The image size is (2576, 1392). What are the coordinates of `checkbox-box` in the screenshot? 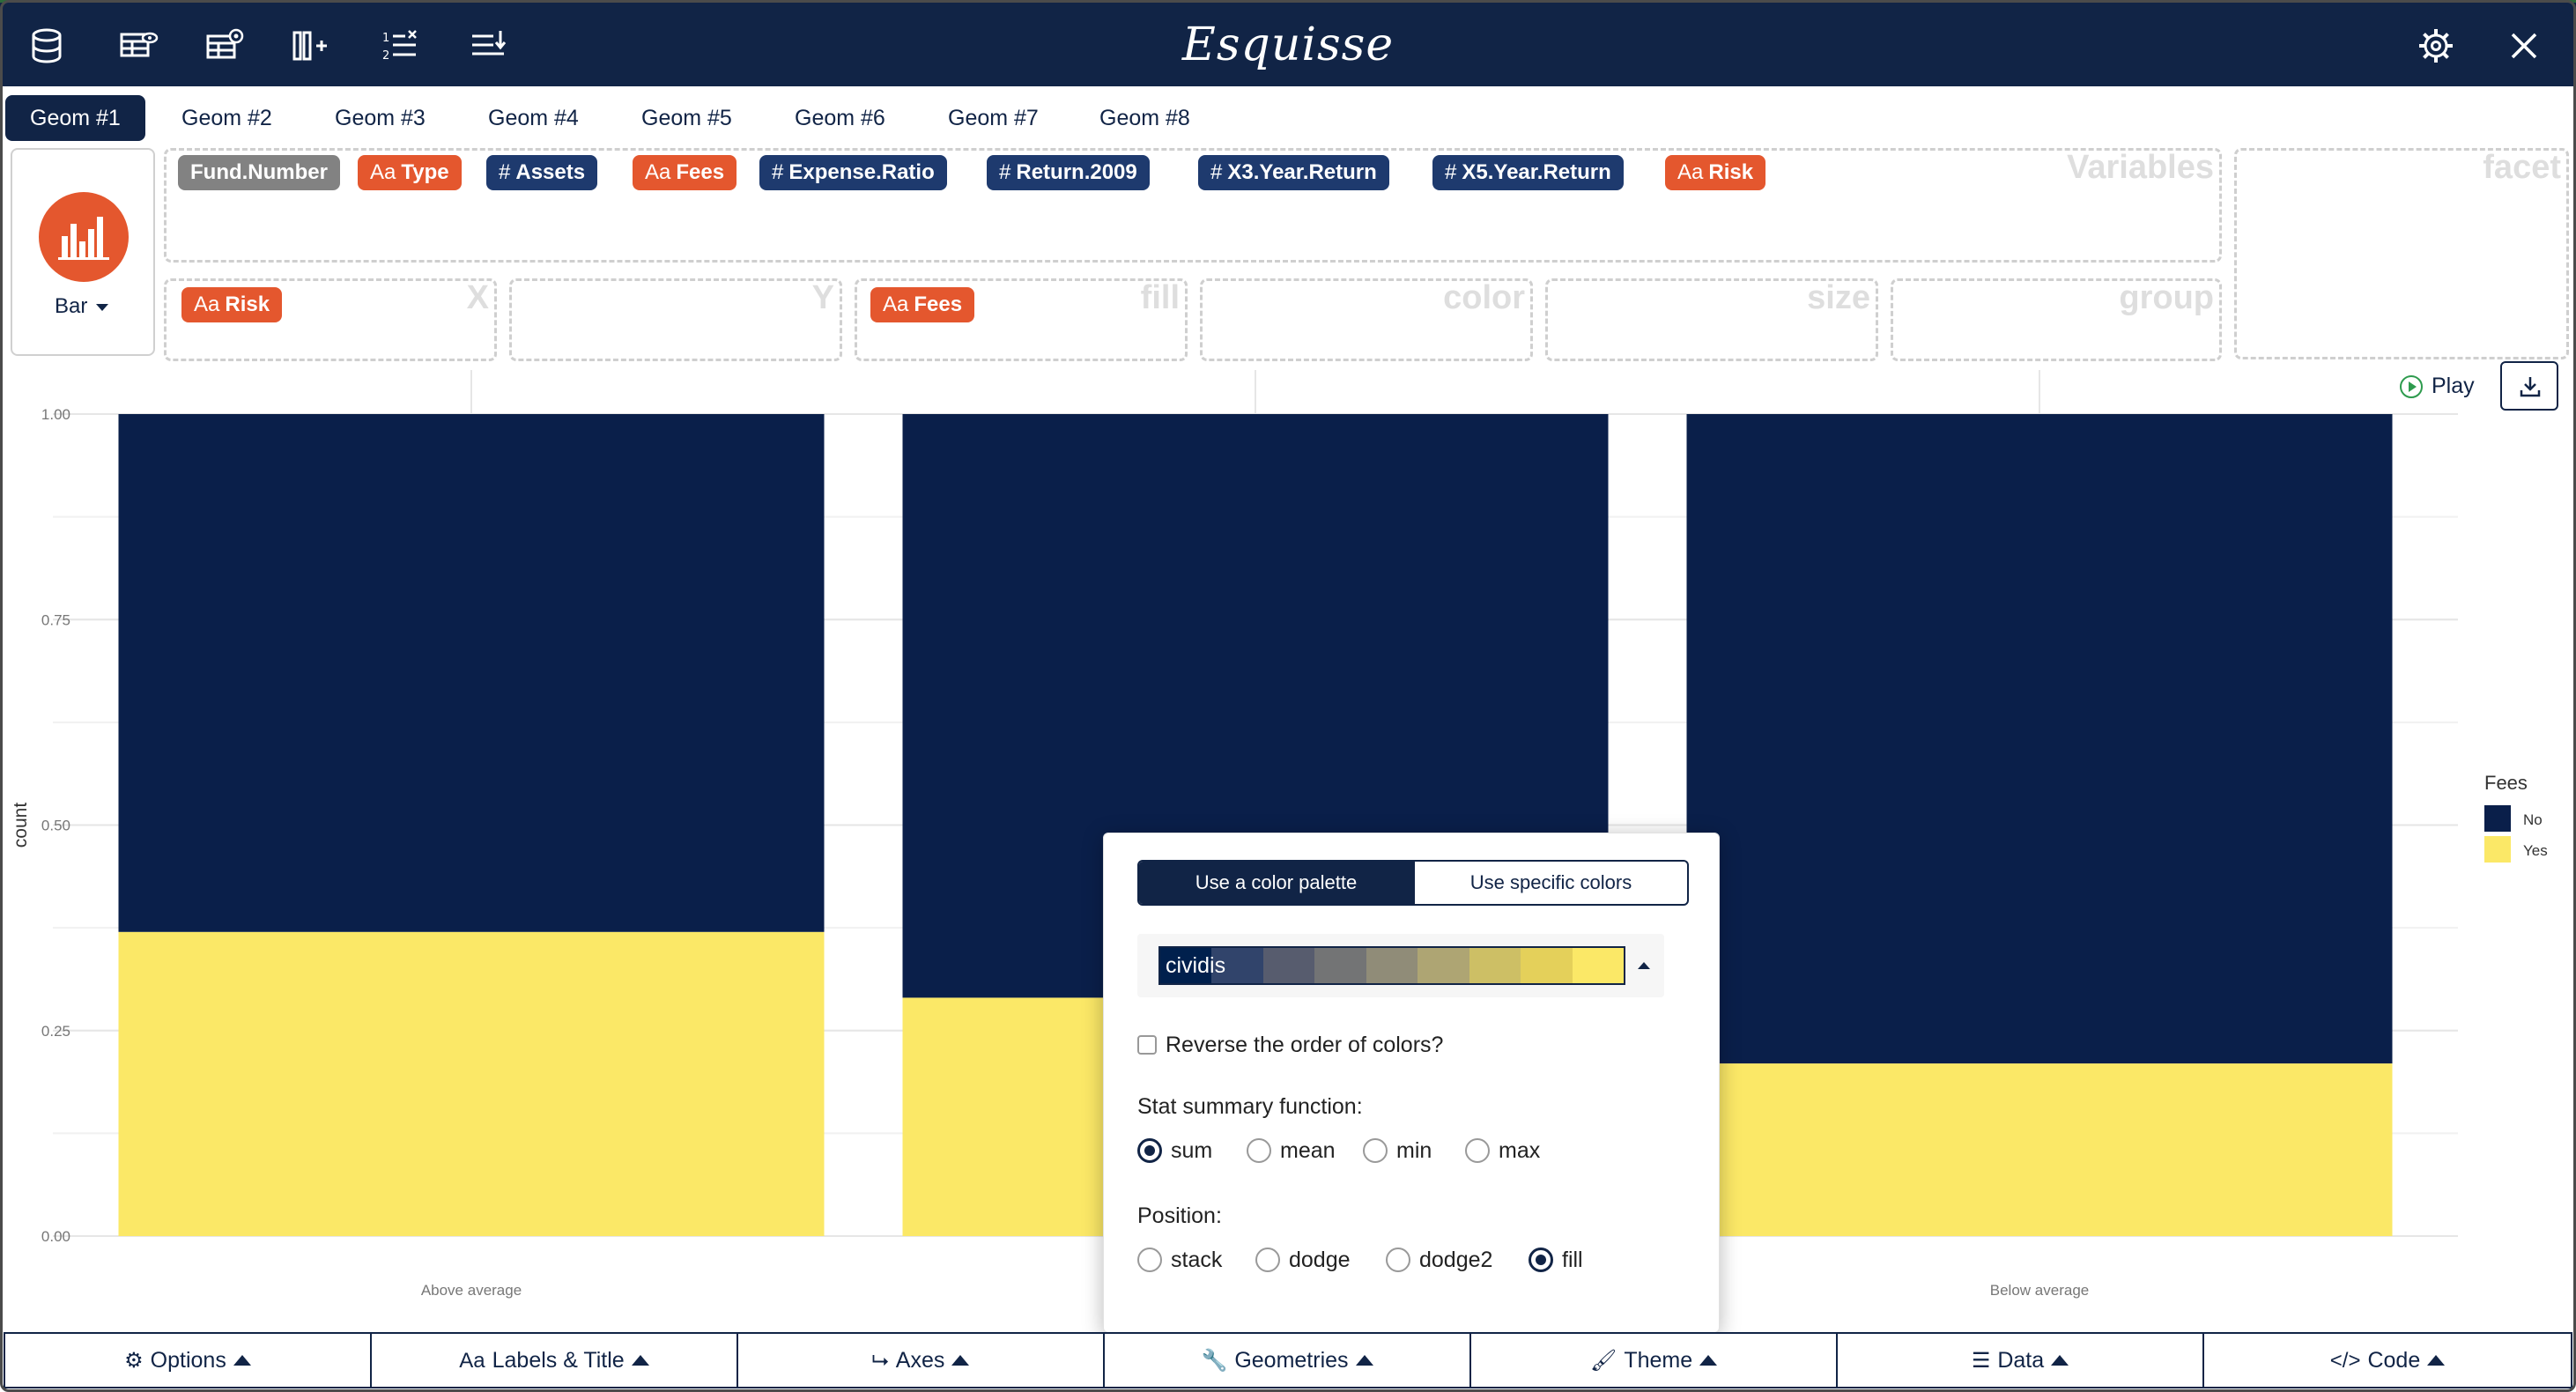 It's located at (1147, 1045).